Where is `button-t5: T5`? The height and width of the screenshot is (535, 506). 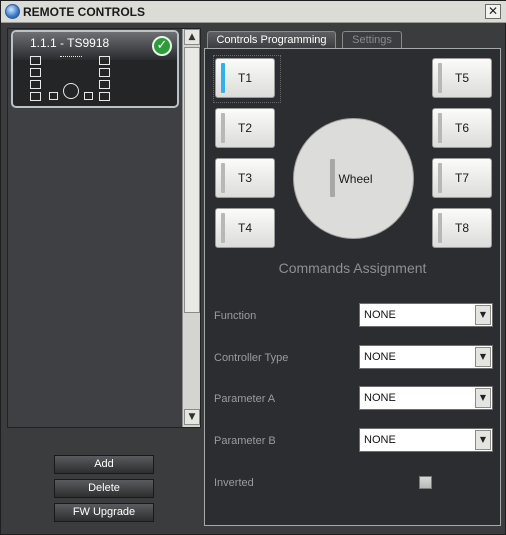 button-t5: T5 is located at coordinates (462, 78).